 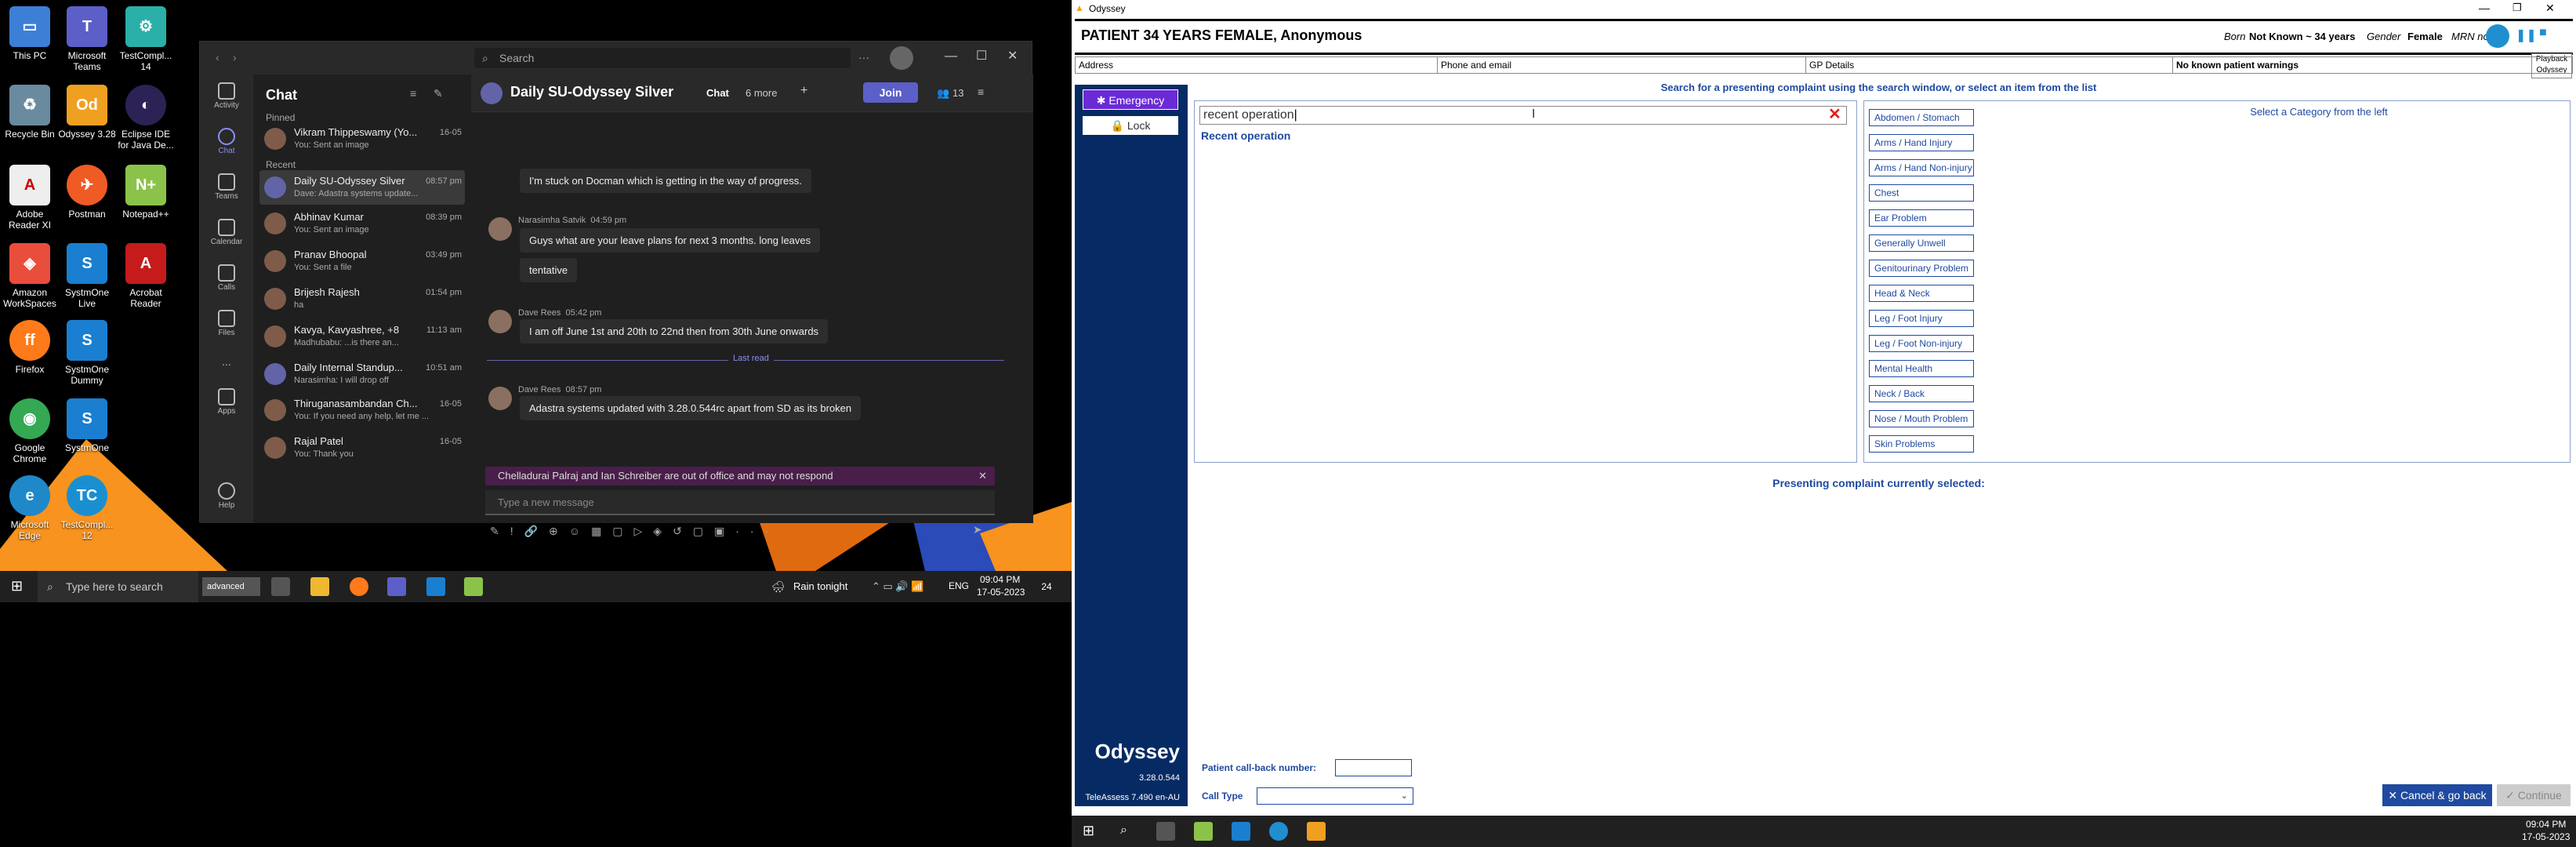 I want to click on message-compose-box: Type a new message, so click(x=740, y=502).